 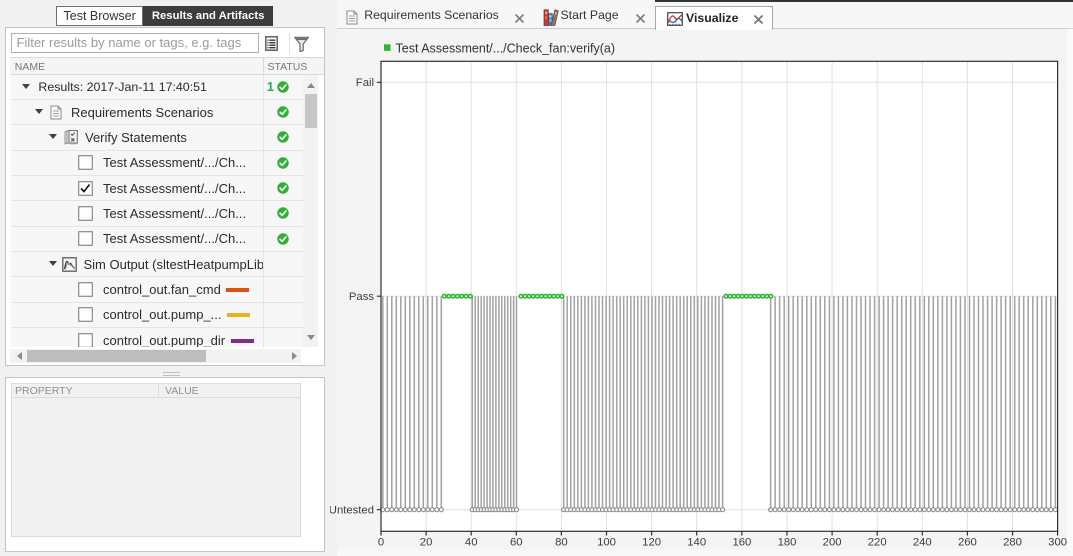 What do you see at coordinates (426, 543) in the screenshot?
I see `svg-text: 20` at bounding box center [426, 543].